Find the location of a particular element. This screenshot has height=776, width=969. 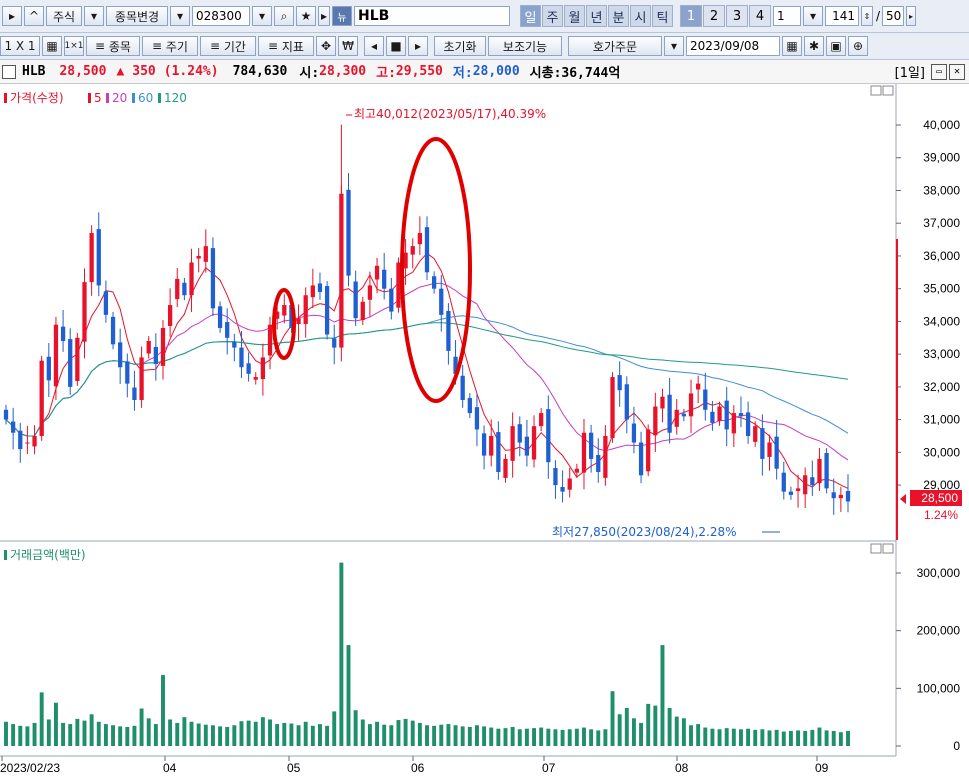

count-dropdown-icon: ▾ is located at coordinates (813, 16).